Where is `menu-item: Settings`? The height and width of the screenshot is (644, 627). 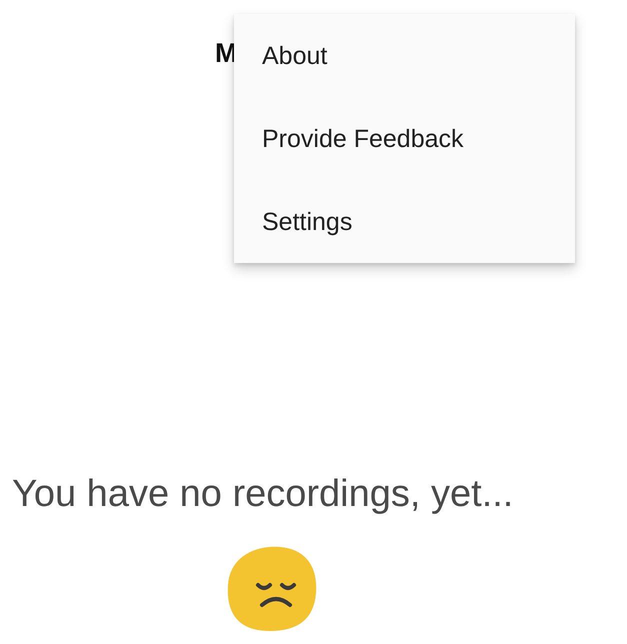 menu-item: Settings is located at coordinates (404, 222).